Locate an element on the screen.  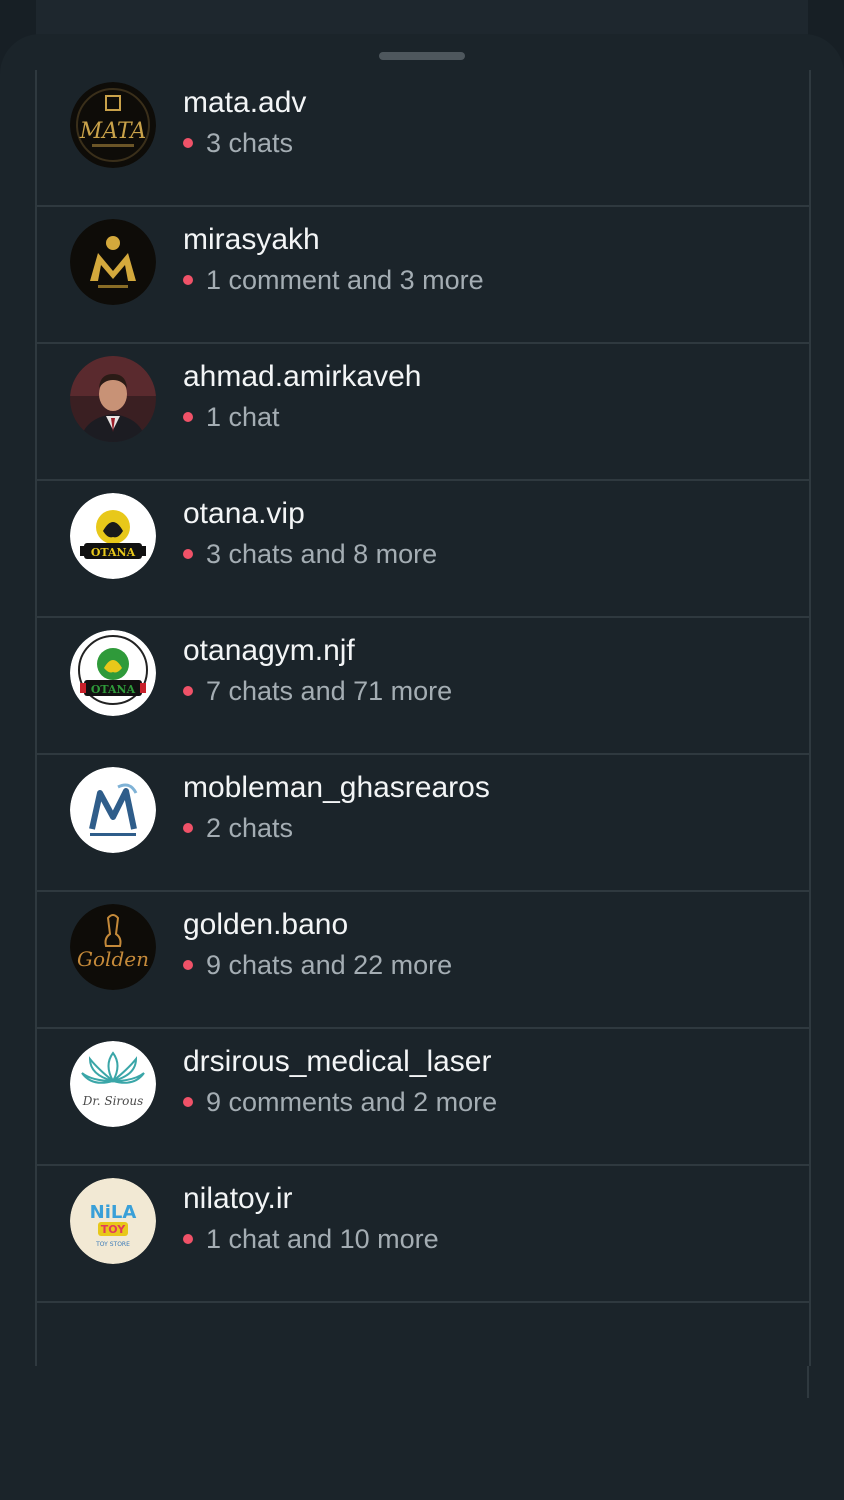
activity-summary: 2 chats is located at coordinates (238, 828).